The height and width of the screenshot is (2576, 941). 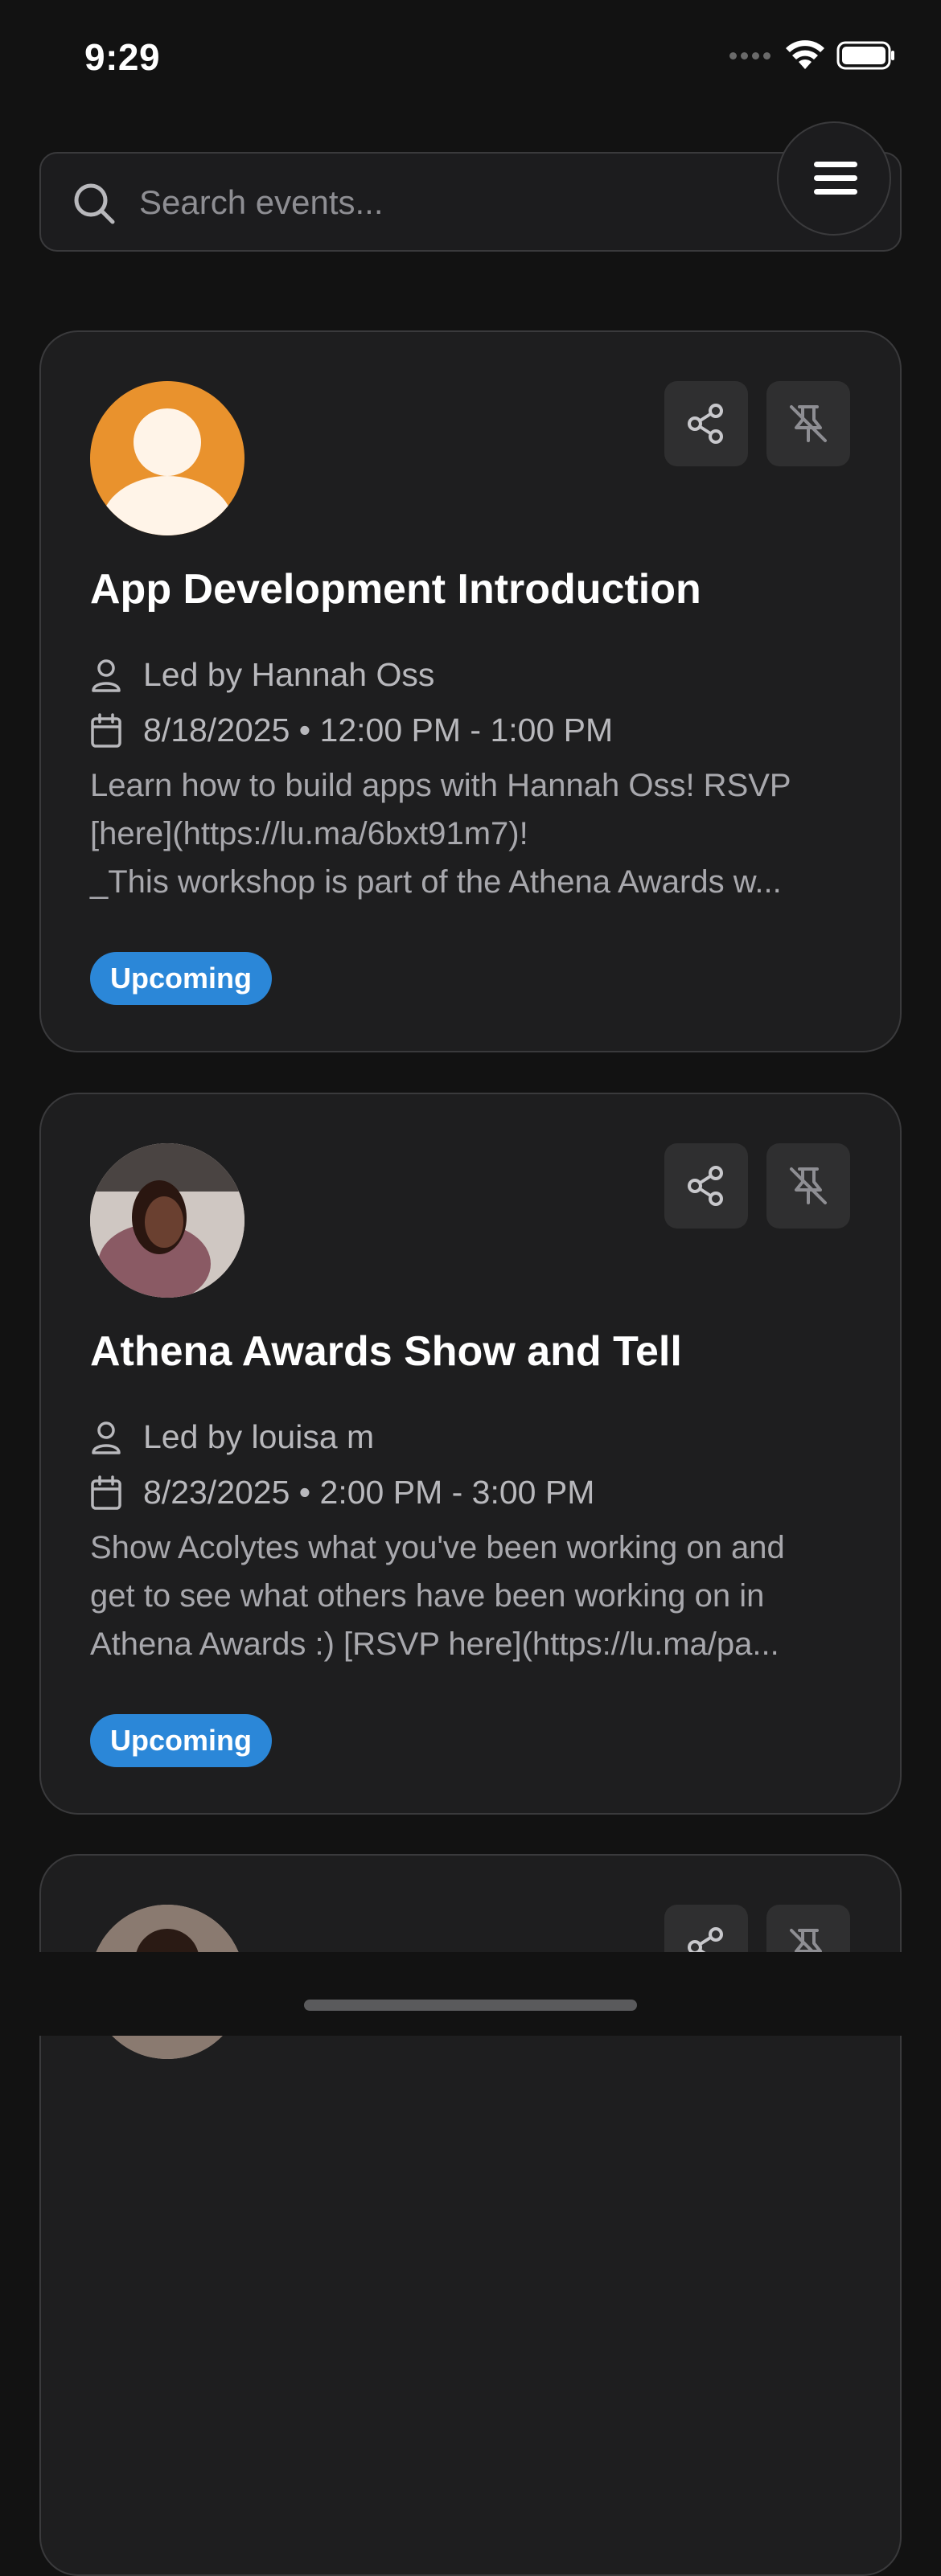 I want to click on search-input, so click(x=453, y=203).